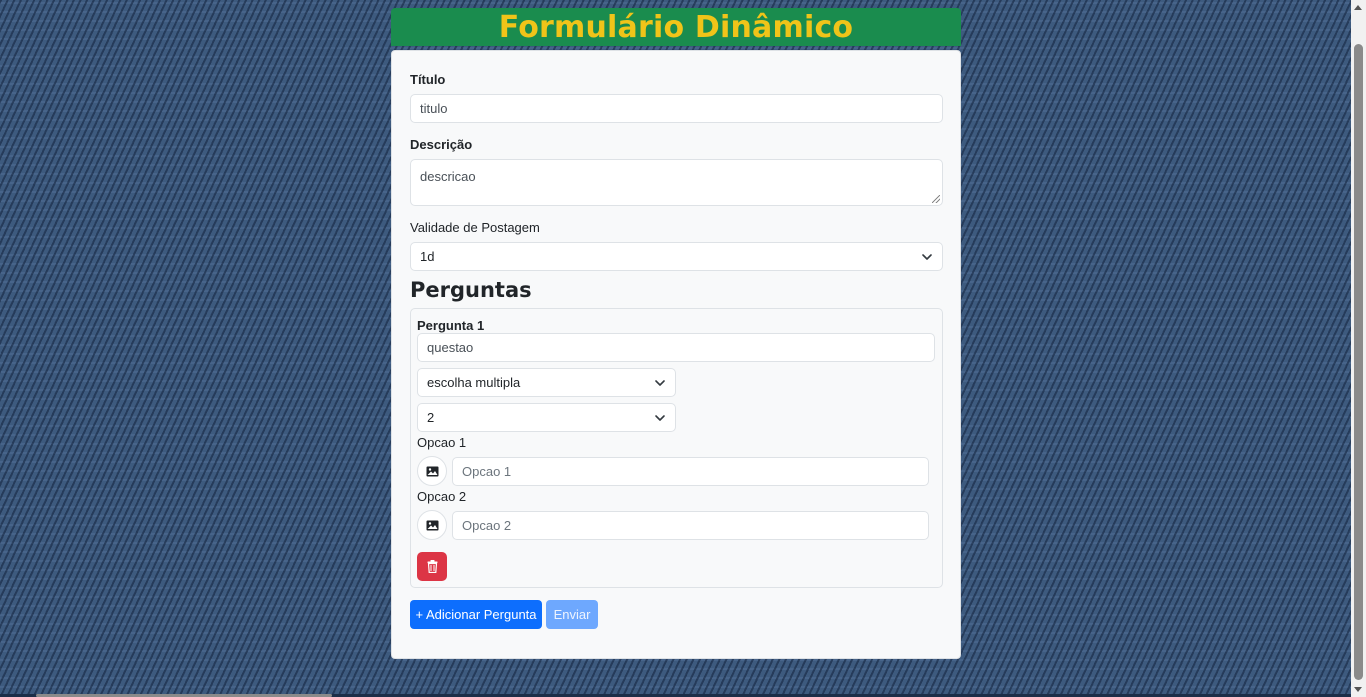  Describe the element at coordinates (451, 325) in the screenshot. I see `question-label: Pergunta 1` at that location.